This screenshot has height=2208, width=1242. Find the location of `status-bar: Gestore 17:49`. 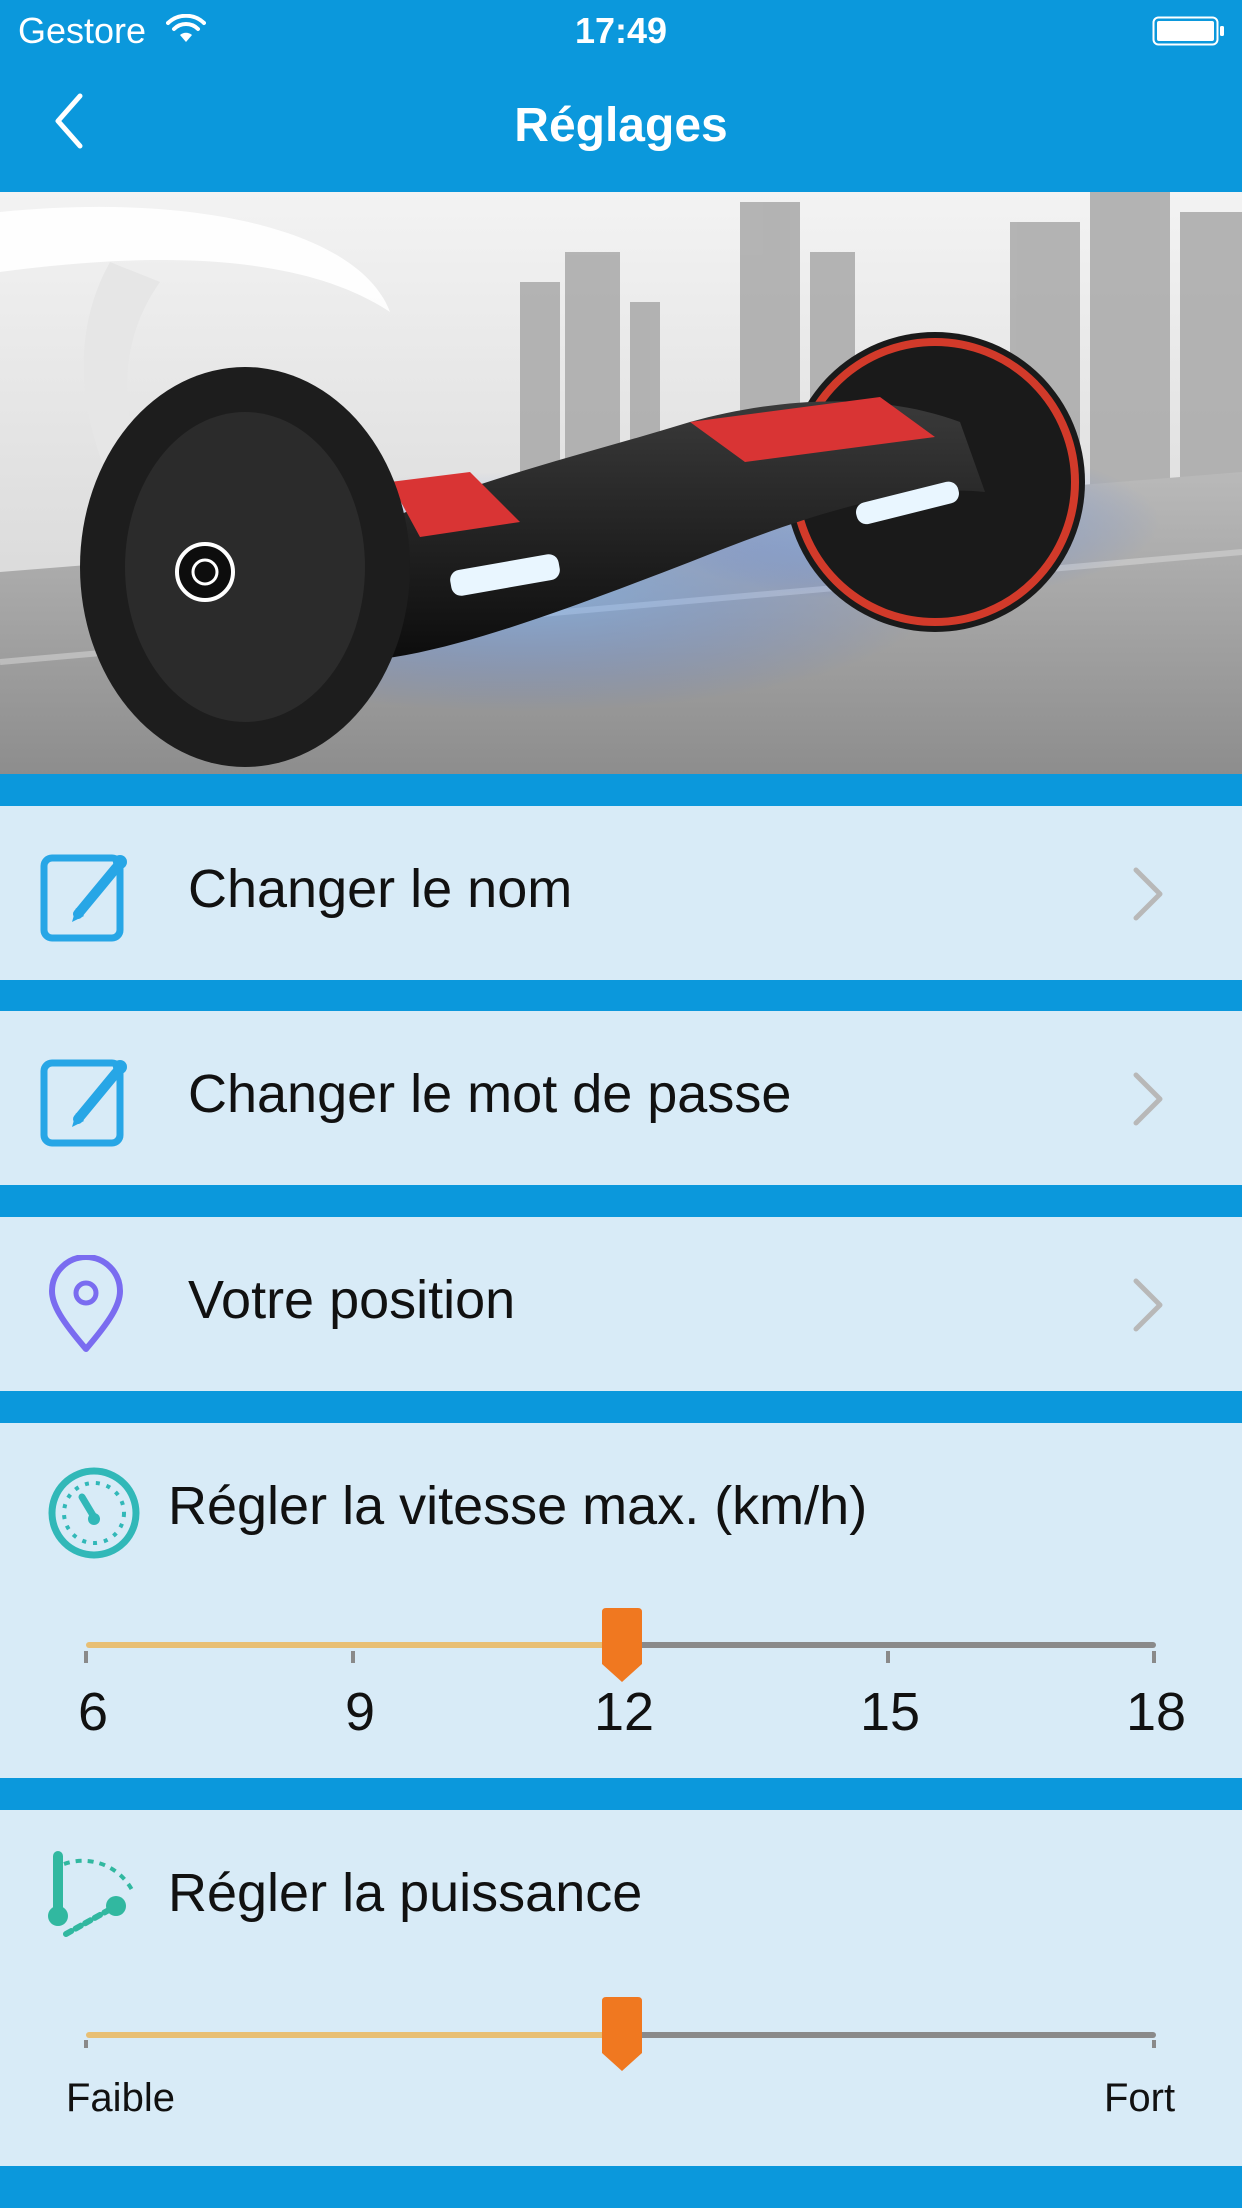

status-bar: Gestore 17:49 is located at coordinates (621, 31).